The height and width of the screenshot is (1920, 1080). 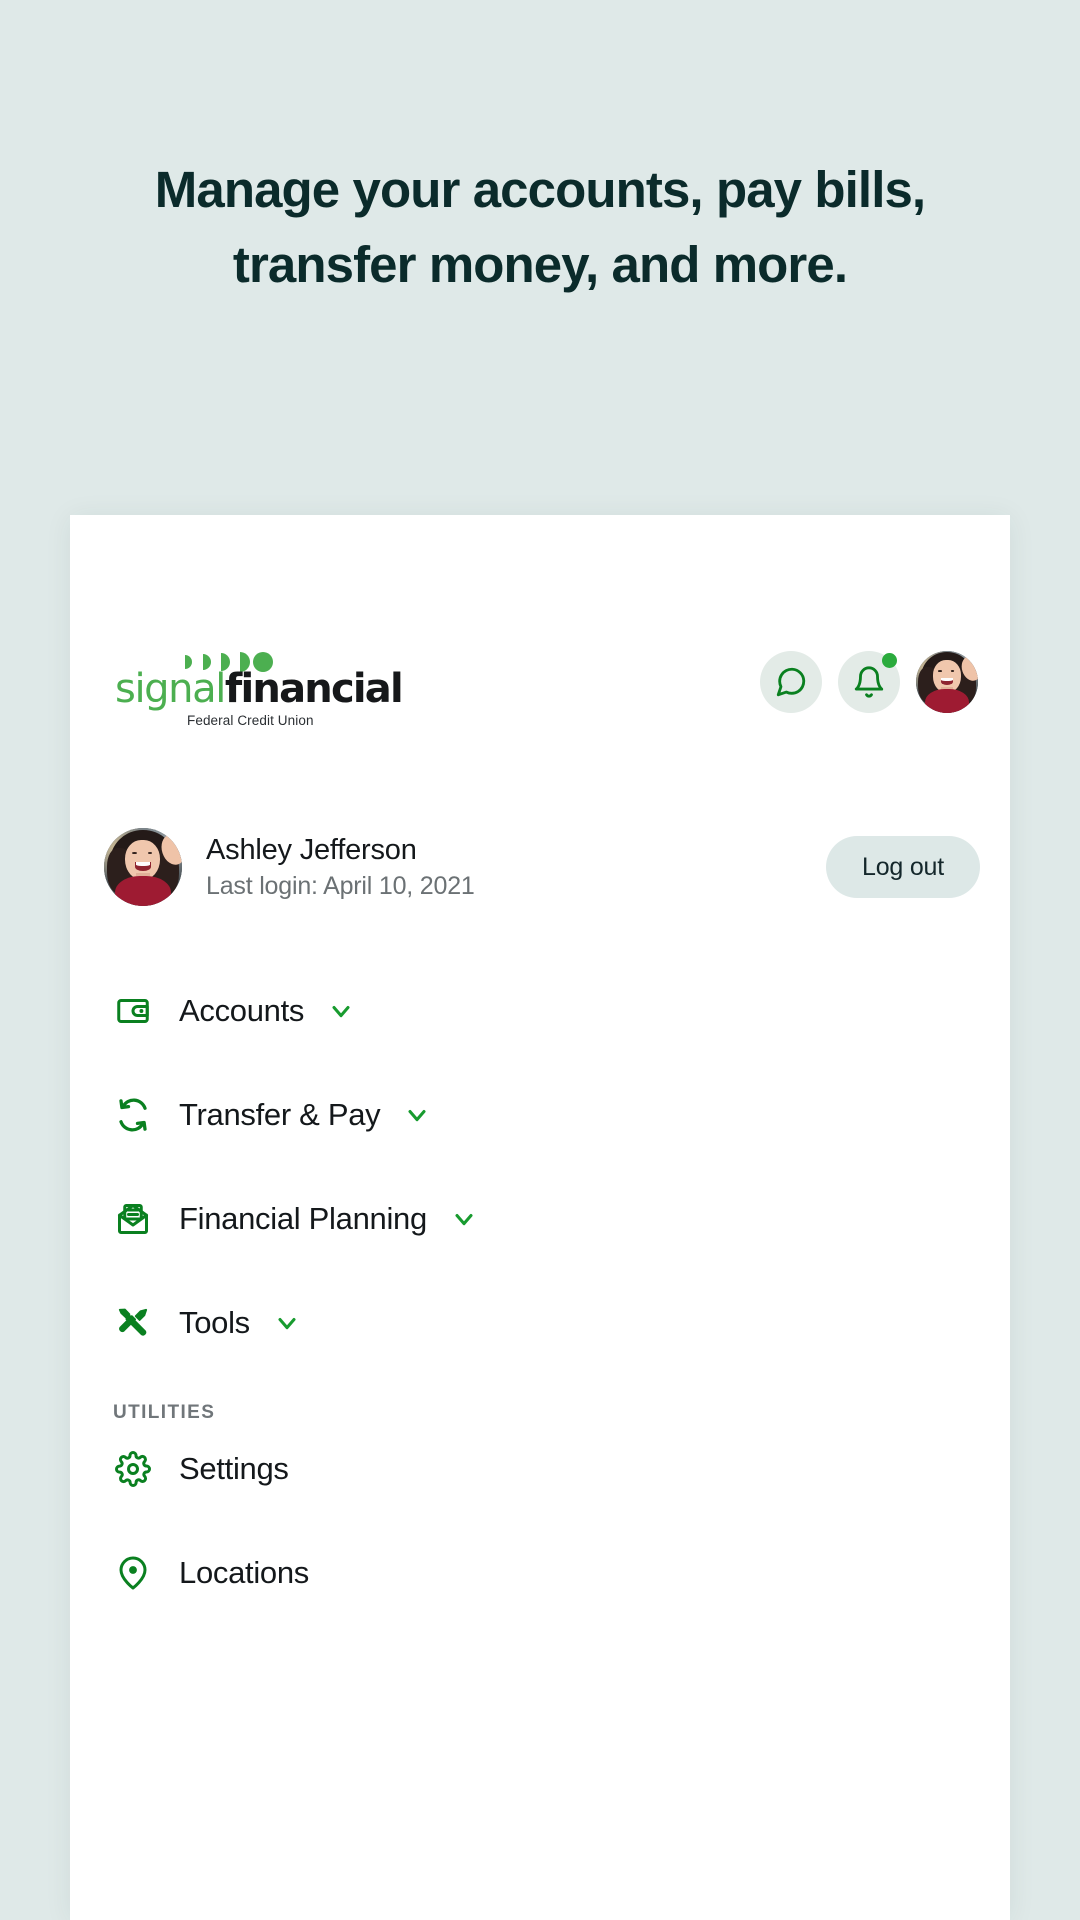 What do you see at coordinates (540, 189) in the screenshot?
I see `page-title-line-1: Manage your accounts, pay bills,` at bounding box center [540, 189].